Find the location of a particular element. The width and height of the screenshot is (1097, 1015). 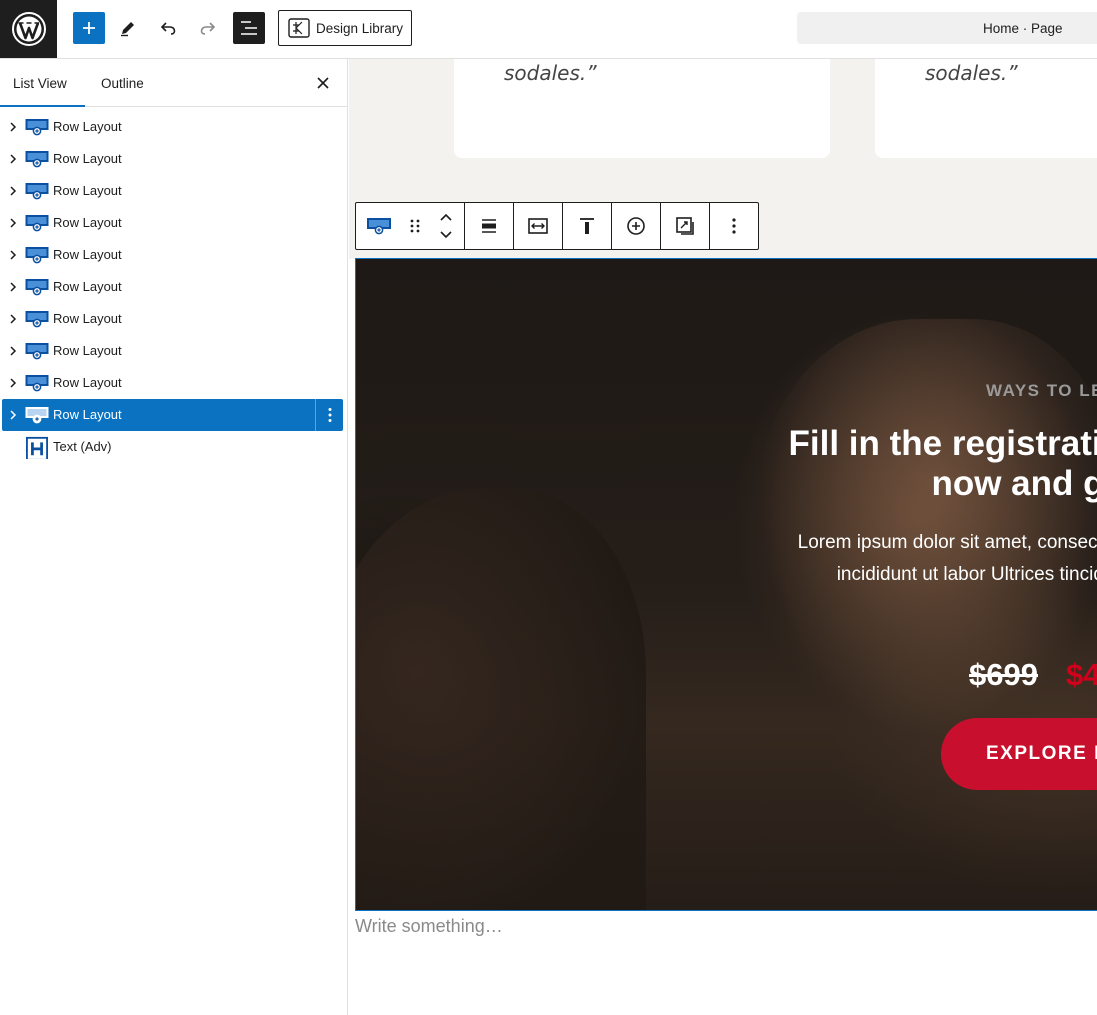

tab-outline: Outline is located at coordinates (122, 83).